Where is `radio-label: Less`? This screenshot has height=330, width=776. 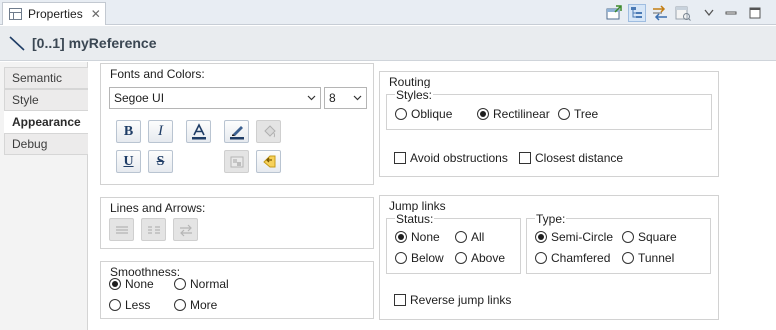 radio-label: Less is located at coordinates (138, 305).